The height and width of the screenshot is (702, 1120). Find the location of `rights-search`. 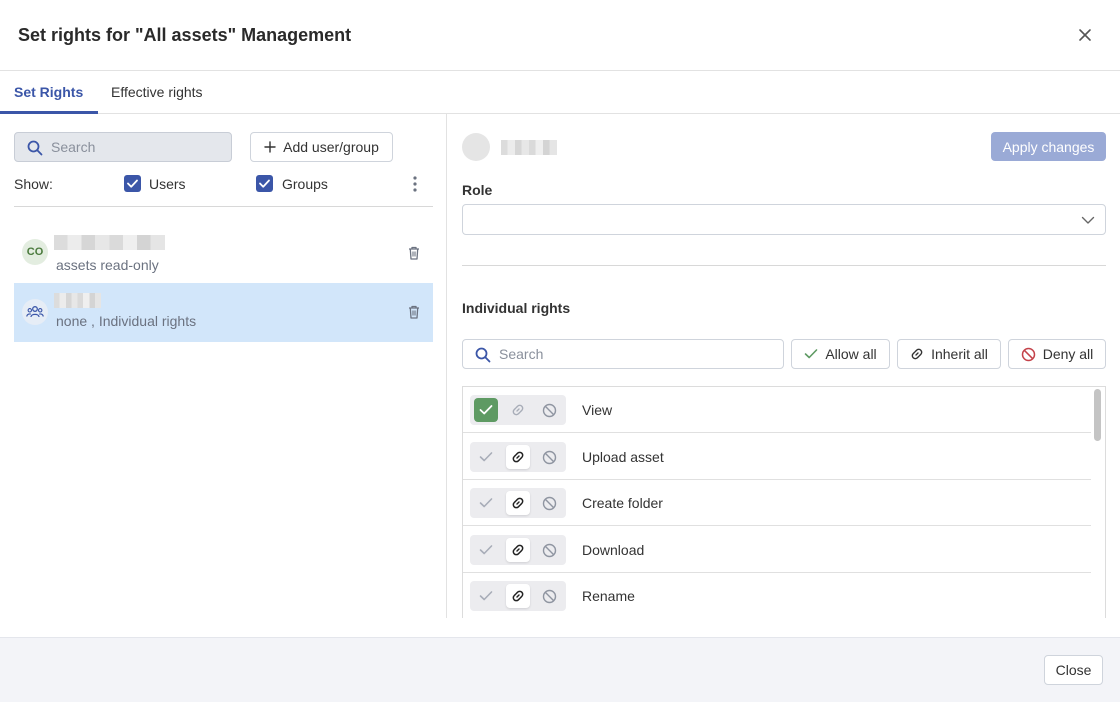

rights-search is located at coordinates (623, 354).